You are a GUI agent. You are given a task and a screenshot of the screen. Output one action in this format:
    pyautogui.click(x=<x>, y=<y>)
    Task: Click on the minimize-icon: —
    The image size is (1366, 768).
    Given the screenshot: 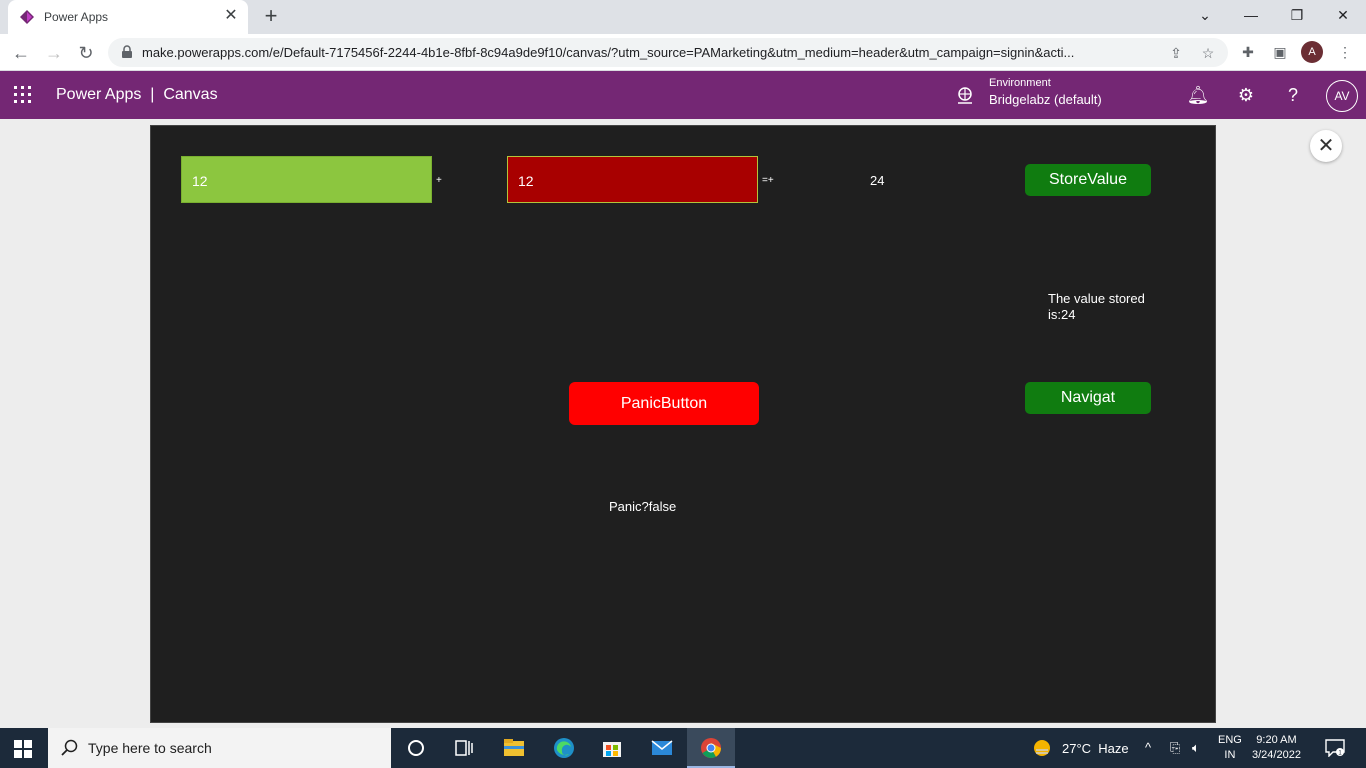 What is the action you would take?
    pyautogui.click(x=1251, y=15)
    